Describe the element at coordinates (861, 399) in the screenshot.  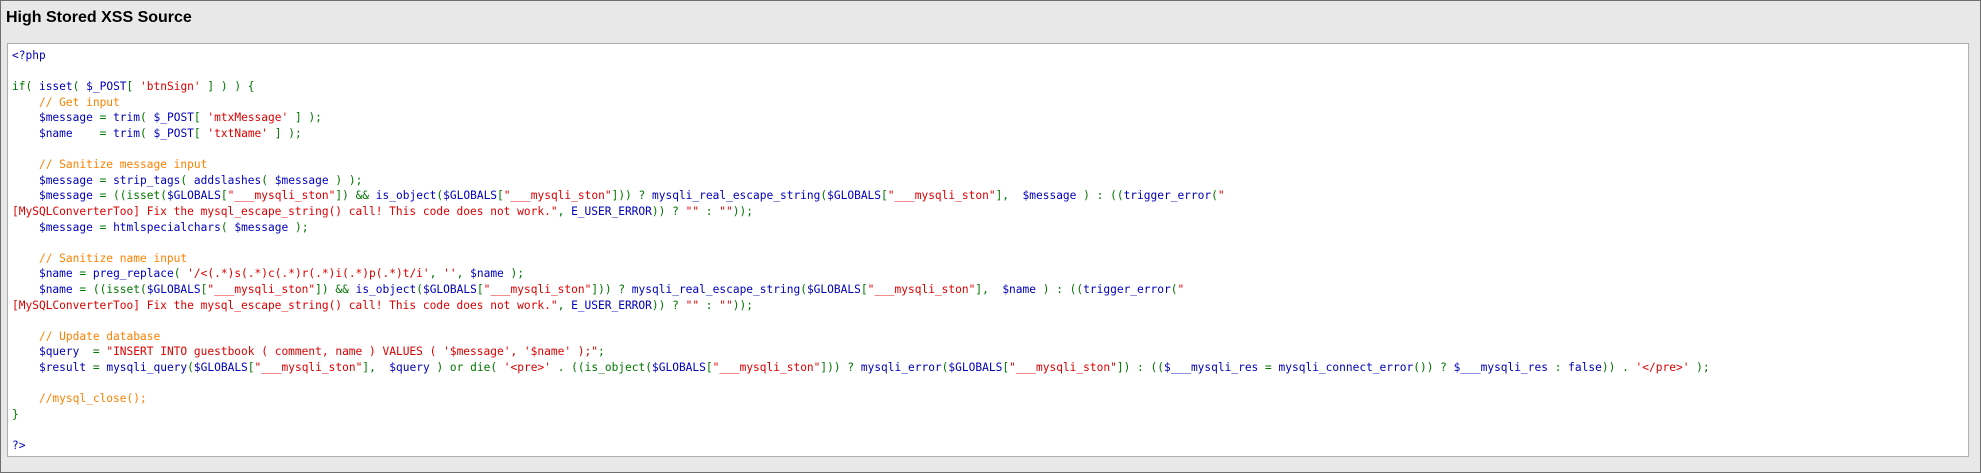
I see `code-line: //mysql_close();` at that location.